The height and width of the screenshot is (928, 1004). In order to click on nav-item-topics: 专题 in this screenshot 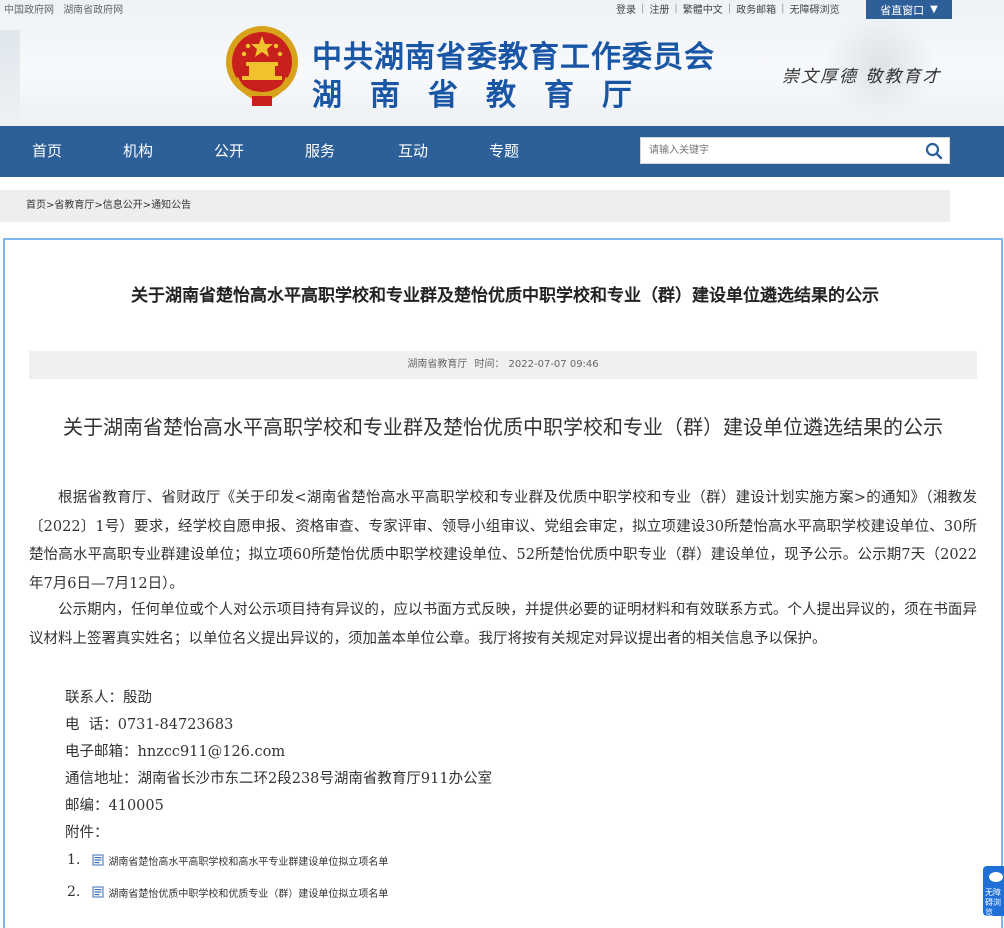, I will do `click(504, 151)`.